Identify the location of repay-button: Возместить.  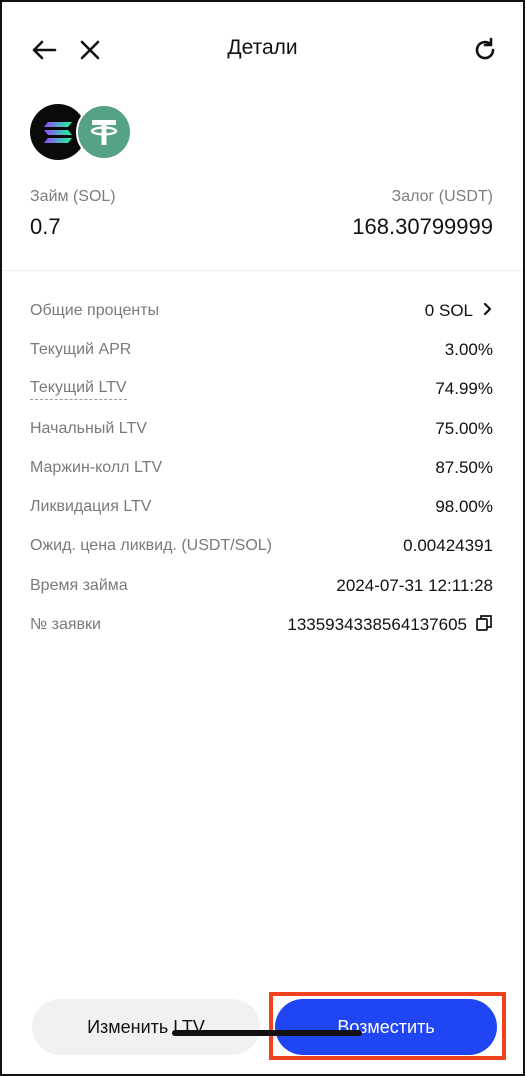
(386, 1027).